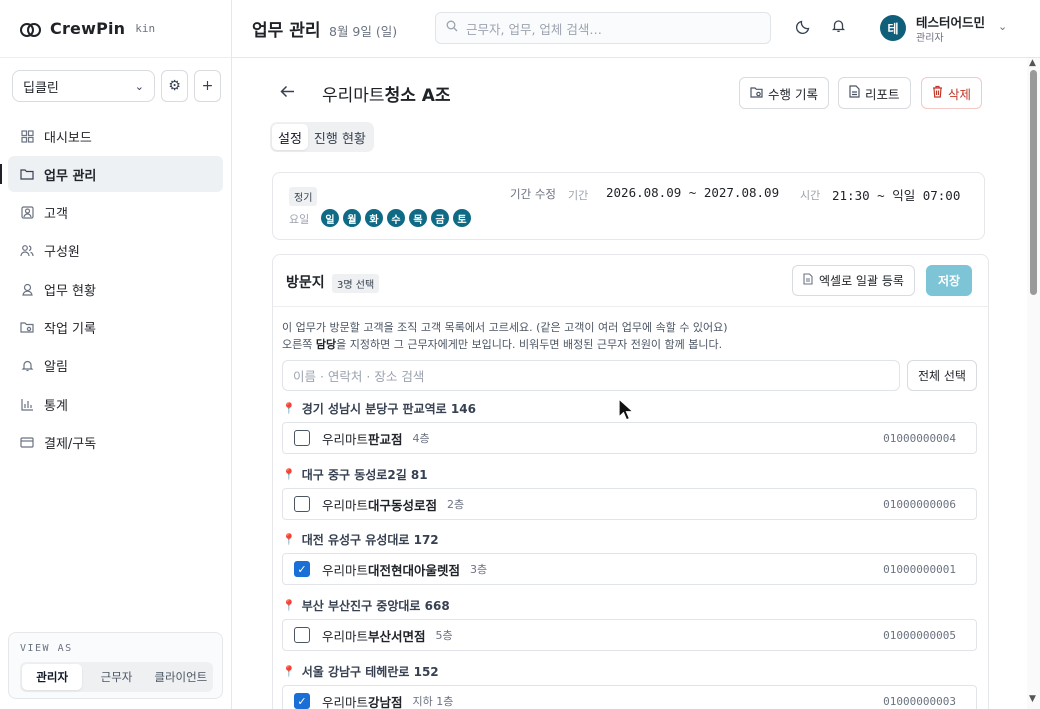 The image size is (1040, 709). Describe the element at coordinates (629, 635) in the screenshot. I see `list-item: 우리마트부산서면점 5층 01000000005` at that location.